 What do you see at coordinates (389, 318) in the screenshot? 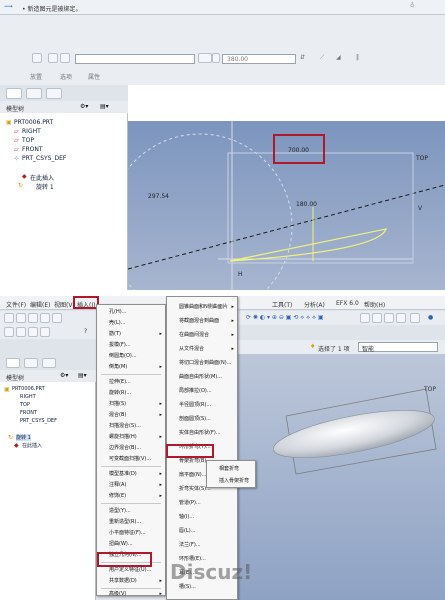
I see `datum-point-icon` at bounding box center [389, 318].